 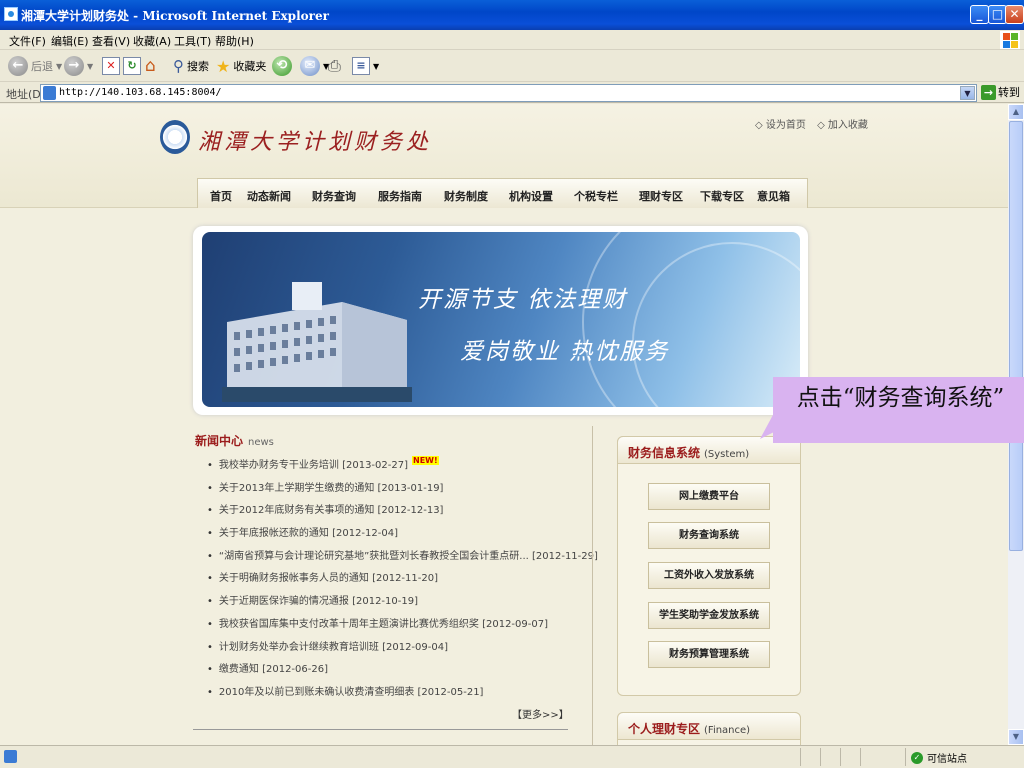 I want to click on building-illustration, so click(x=317, y=342).